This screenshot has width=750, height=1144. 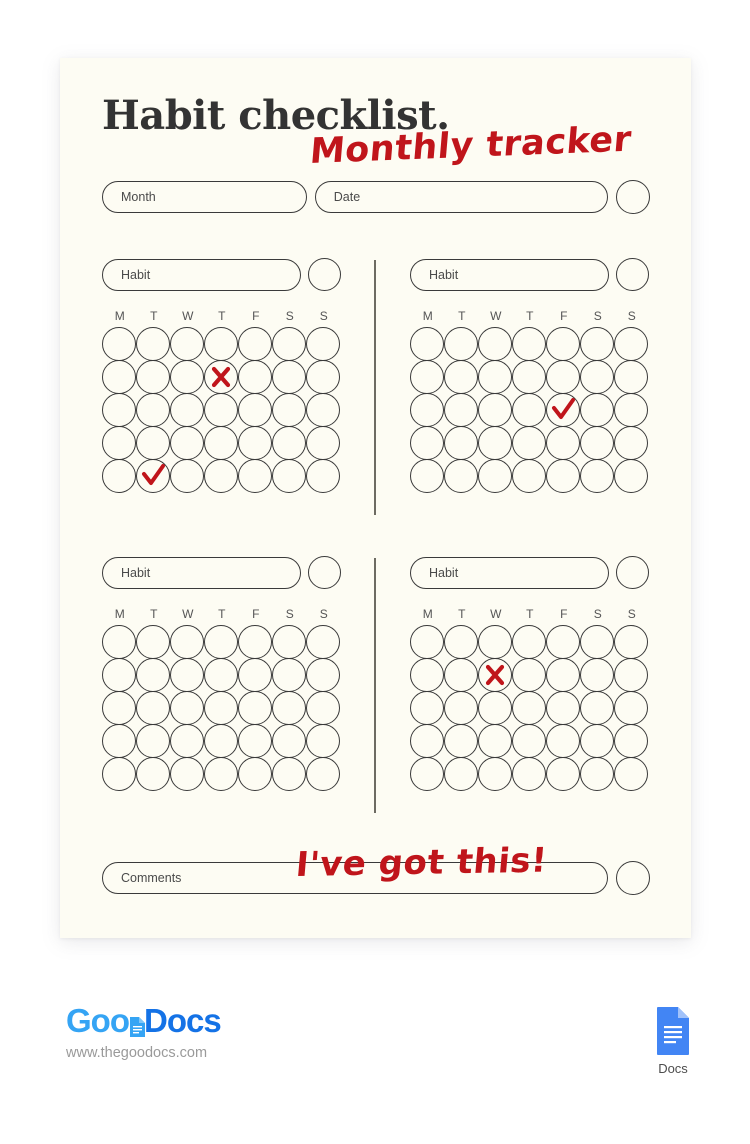 What do you see at coordinates (633, 197) in the screenshot?
I see `header-status-circle` at bounding box center [633, 197].